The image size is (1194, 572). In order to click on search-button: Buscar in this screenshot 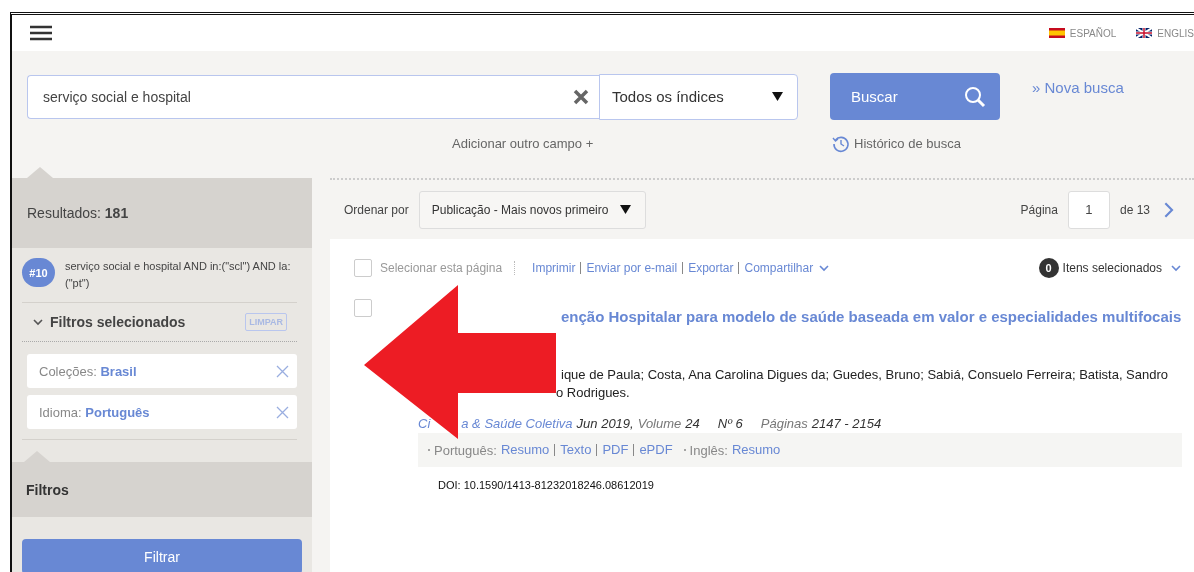, I will do `click(915, 96)`.